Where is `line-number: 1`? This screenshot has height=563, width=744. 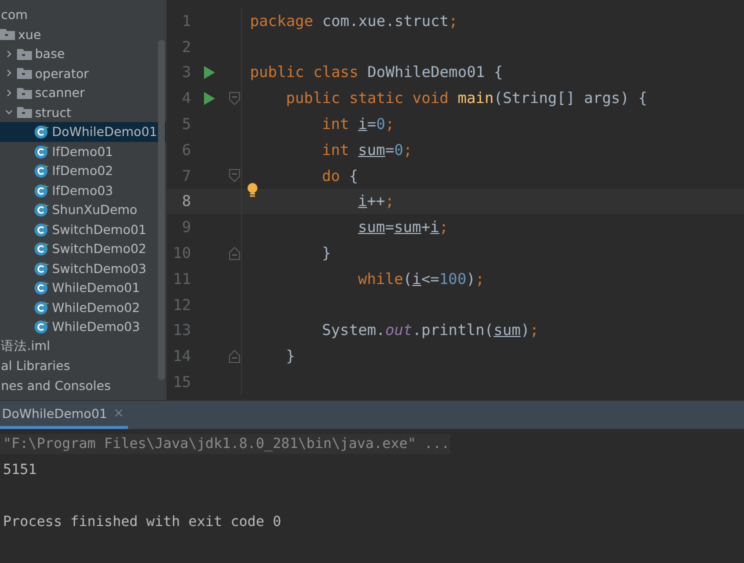 line-number: 1 is located at coordinates (185, 21).